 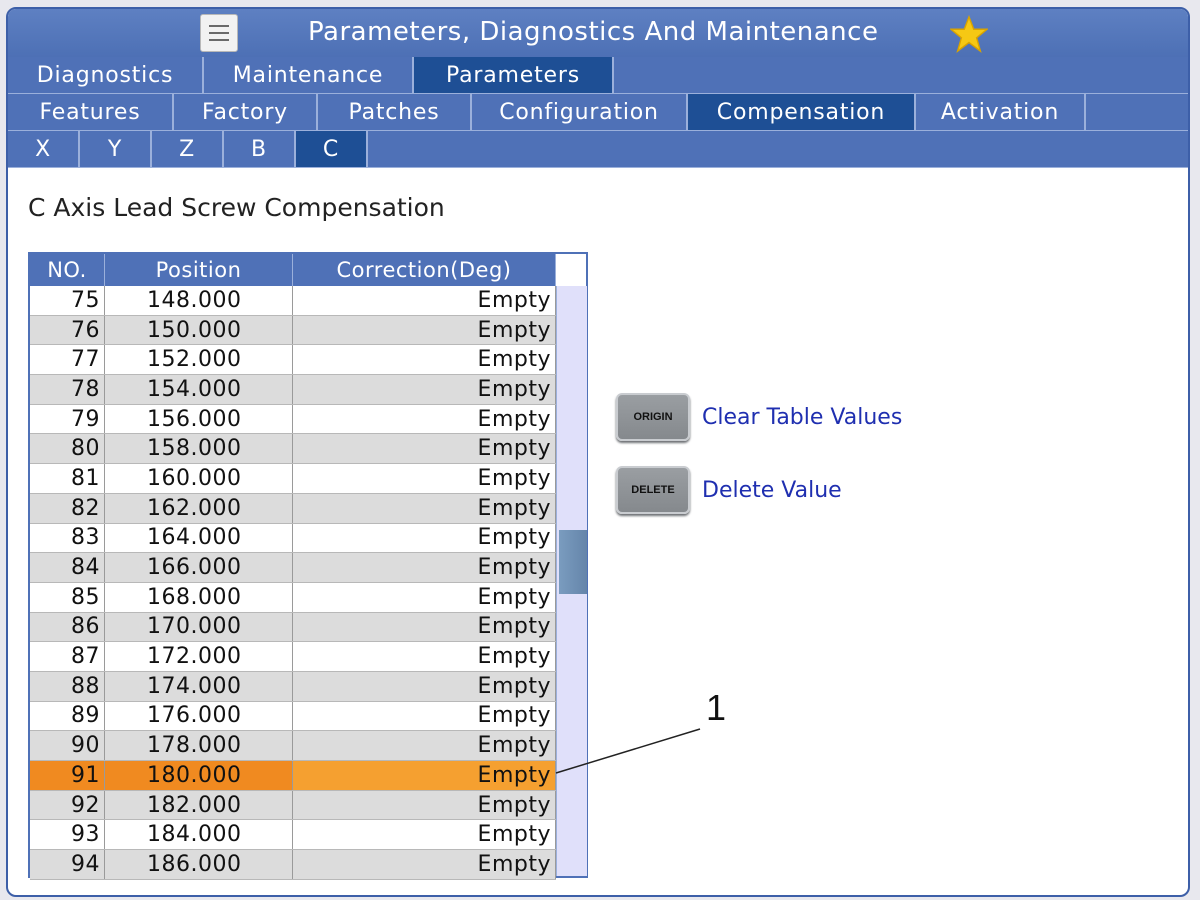 I want to click on cell-position: 180.000, so click(x=199, y=775).